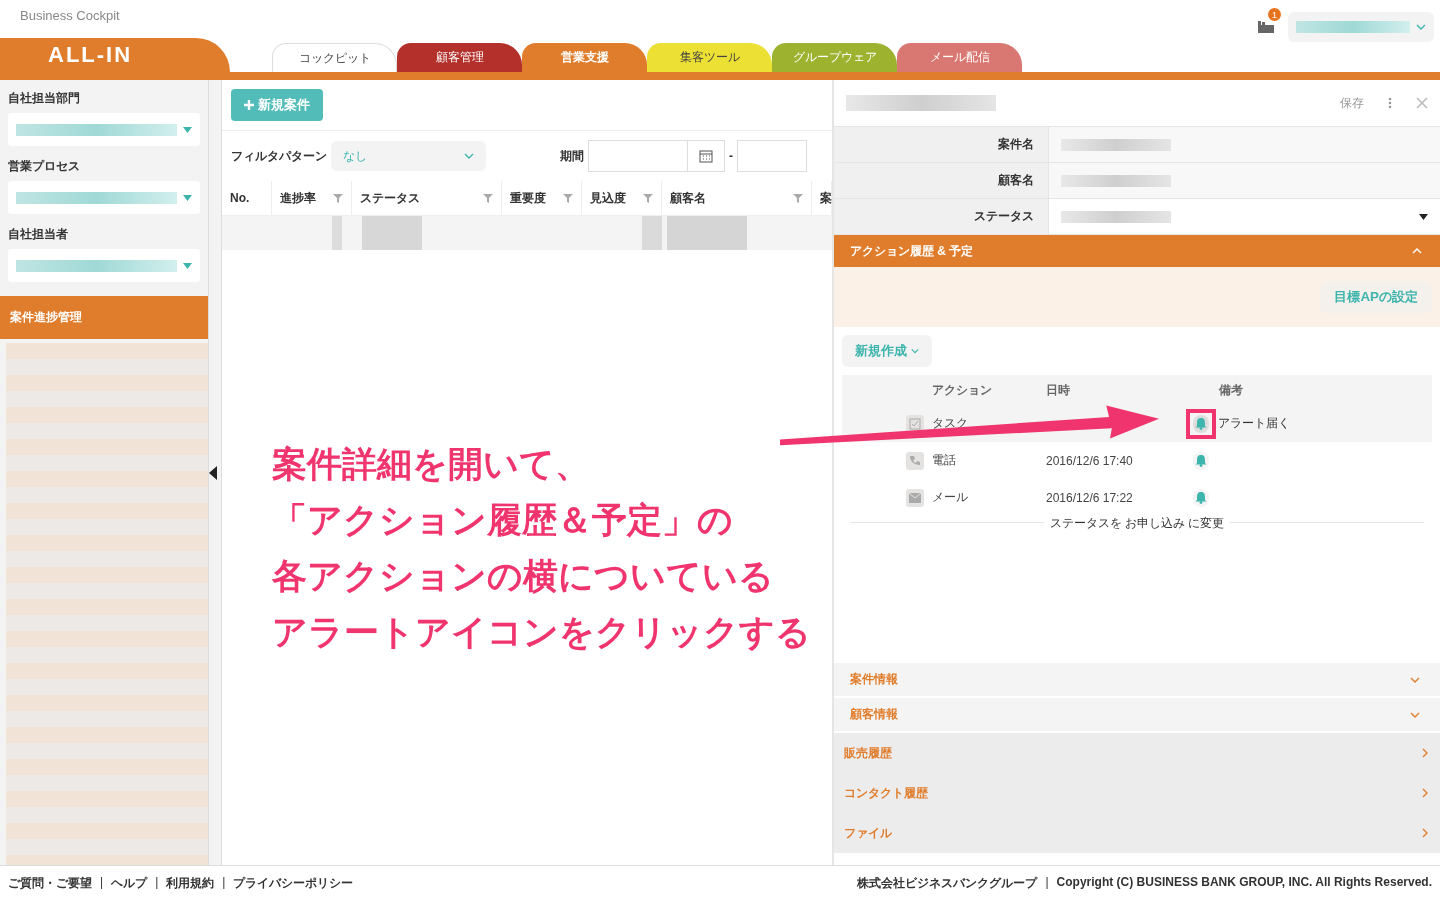 This screenshot has width=1440, height=900. Describe the element at coordinates (115, 55) in the screenshot. I see `app-logo: ALL-IN` at that location.